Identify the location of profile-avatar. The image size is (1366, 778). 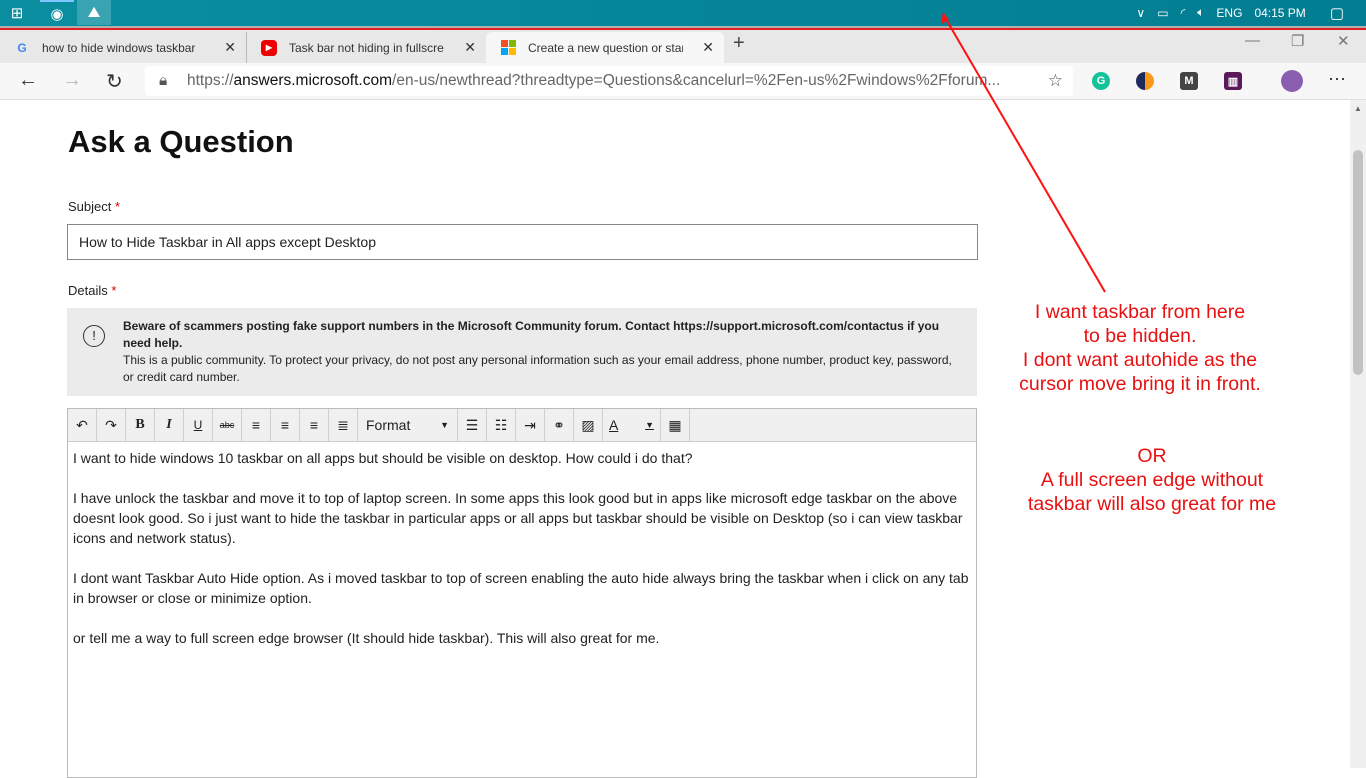
(1292, 81).